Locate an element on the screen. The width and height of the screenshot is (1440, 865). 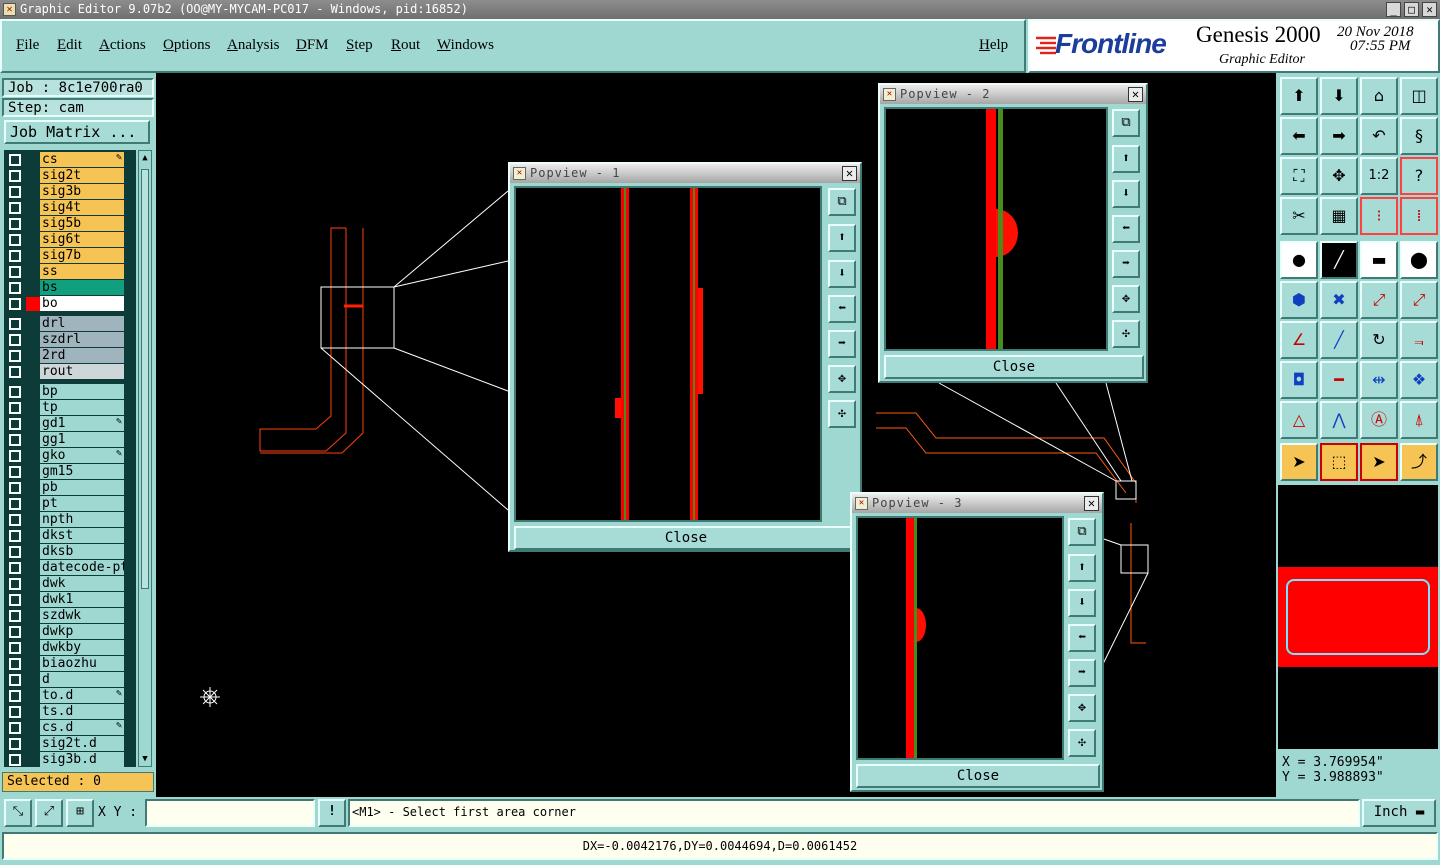
ruler-icon: ▬ is located at coordinates (1379, 260).